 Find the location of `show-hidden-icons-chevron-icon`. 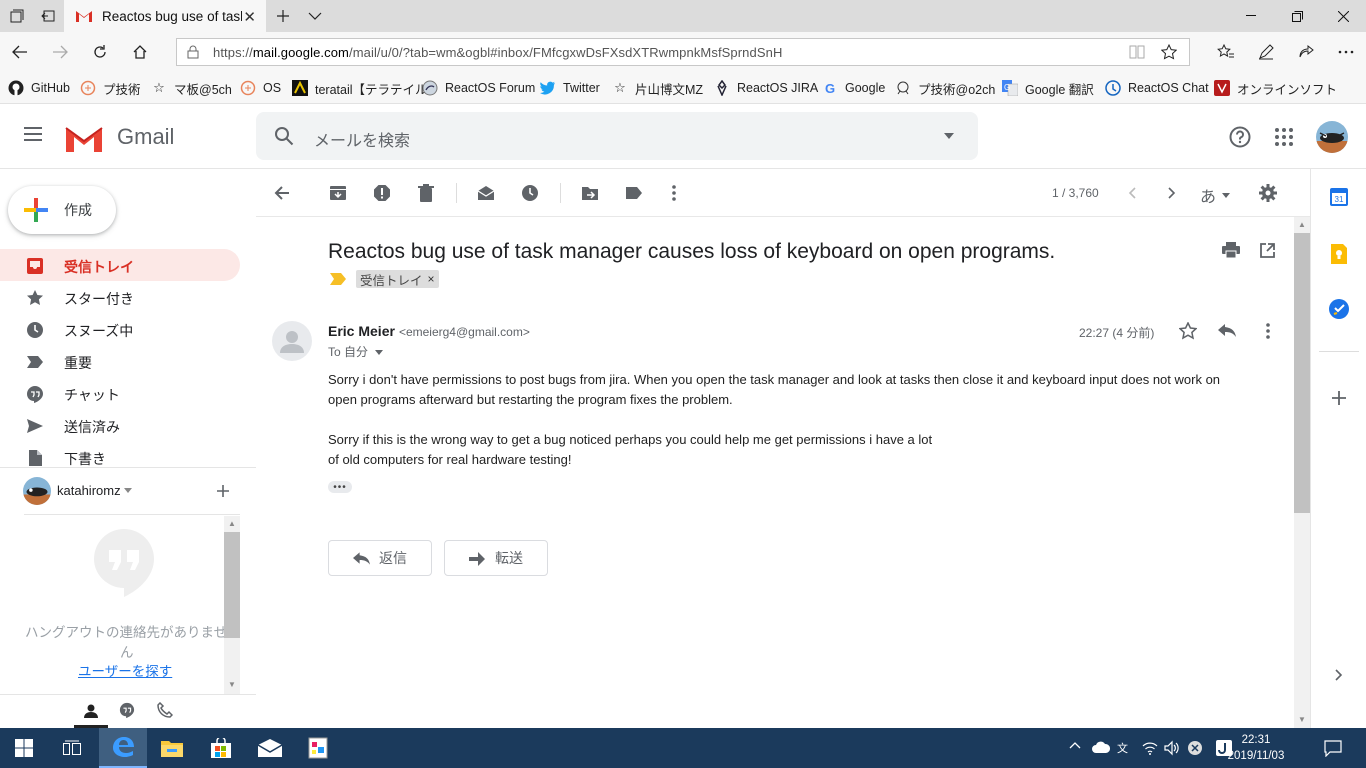

show-hidden-icons-chevron-icon is located at coordinates (1075, 745).